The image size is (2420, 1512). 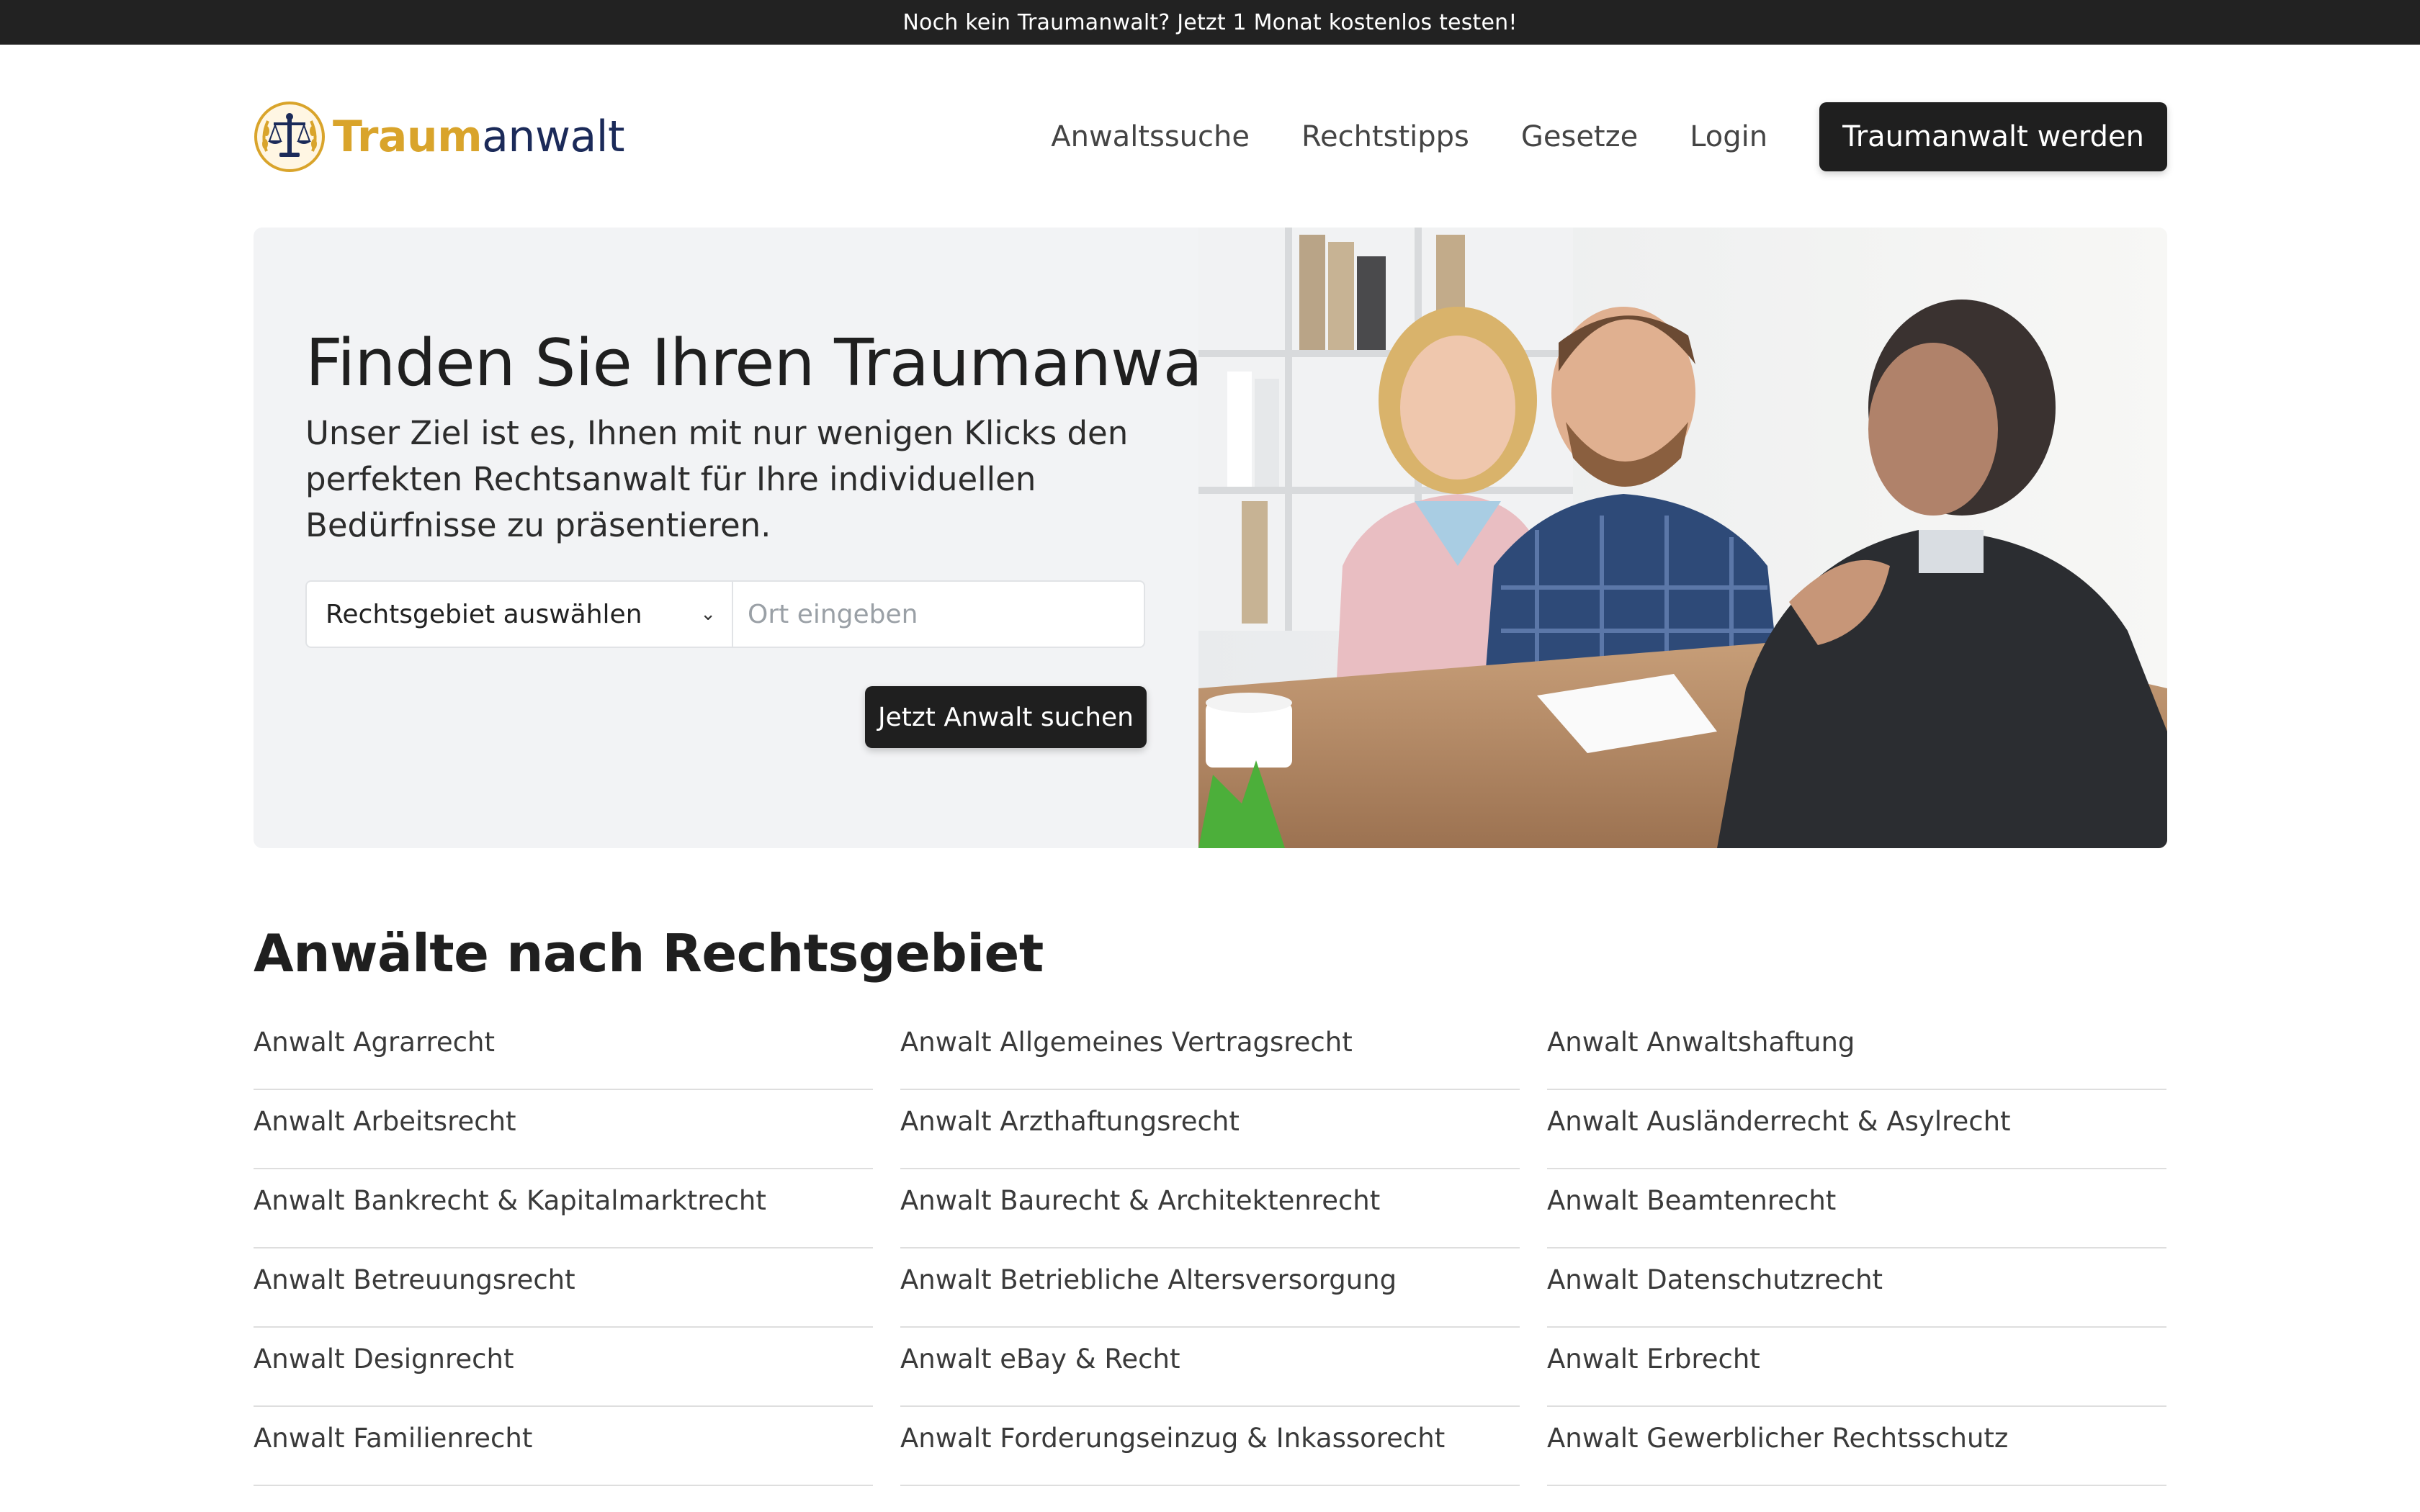 What do you see at coordinates (1856, 1367) in the screenshot?
I see `legal-area-link: Anwalt Erbrecht` at bounding box center [1856, 1367].